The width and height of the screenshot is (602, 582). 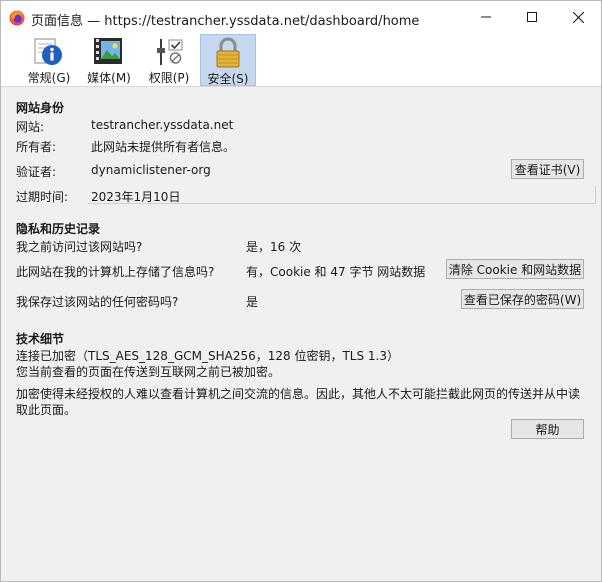 I want to click on expires-value: 2023年1月10日, so click(x=136, y=197).